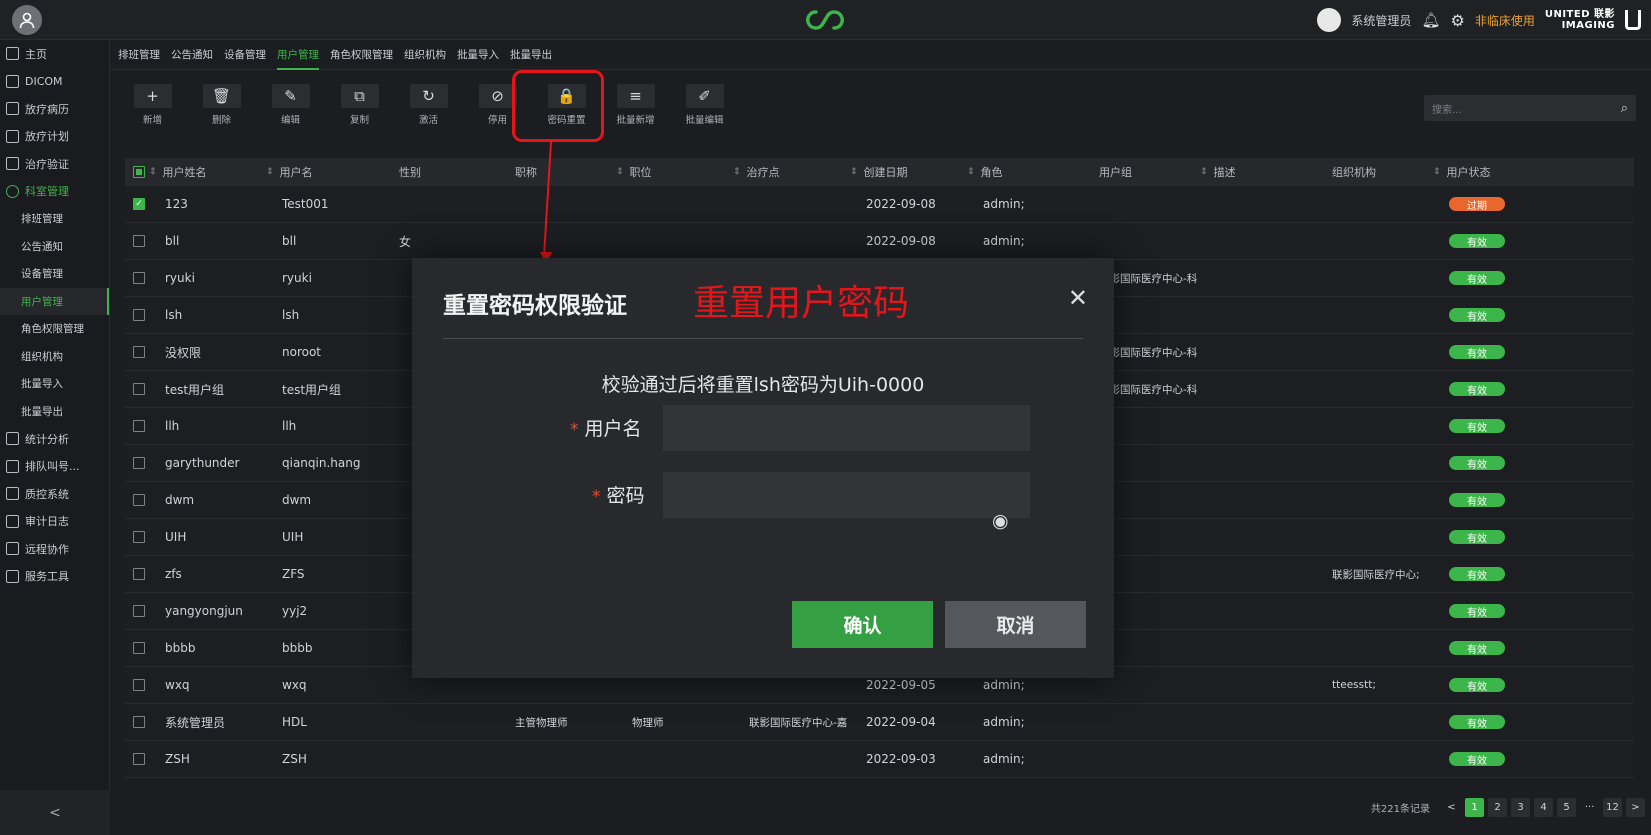 Image resolution: width=1651 pixels, height=835 pixels. I want to click on tab: 用户管理, so click(298, 55).